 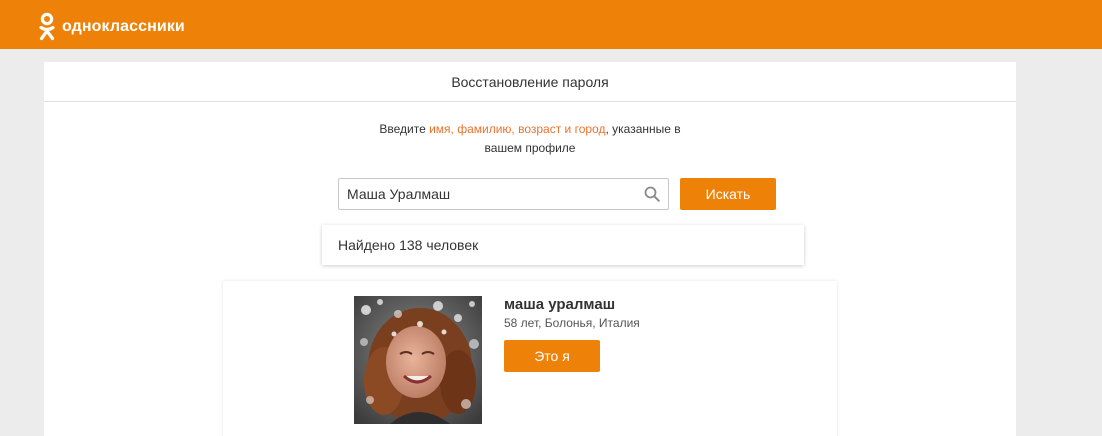 I want to click on search-box, so click(x=503, y=194).